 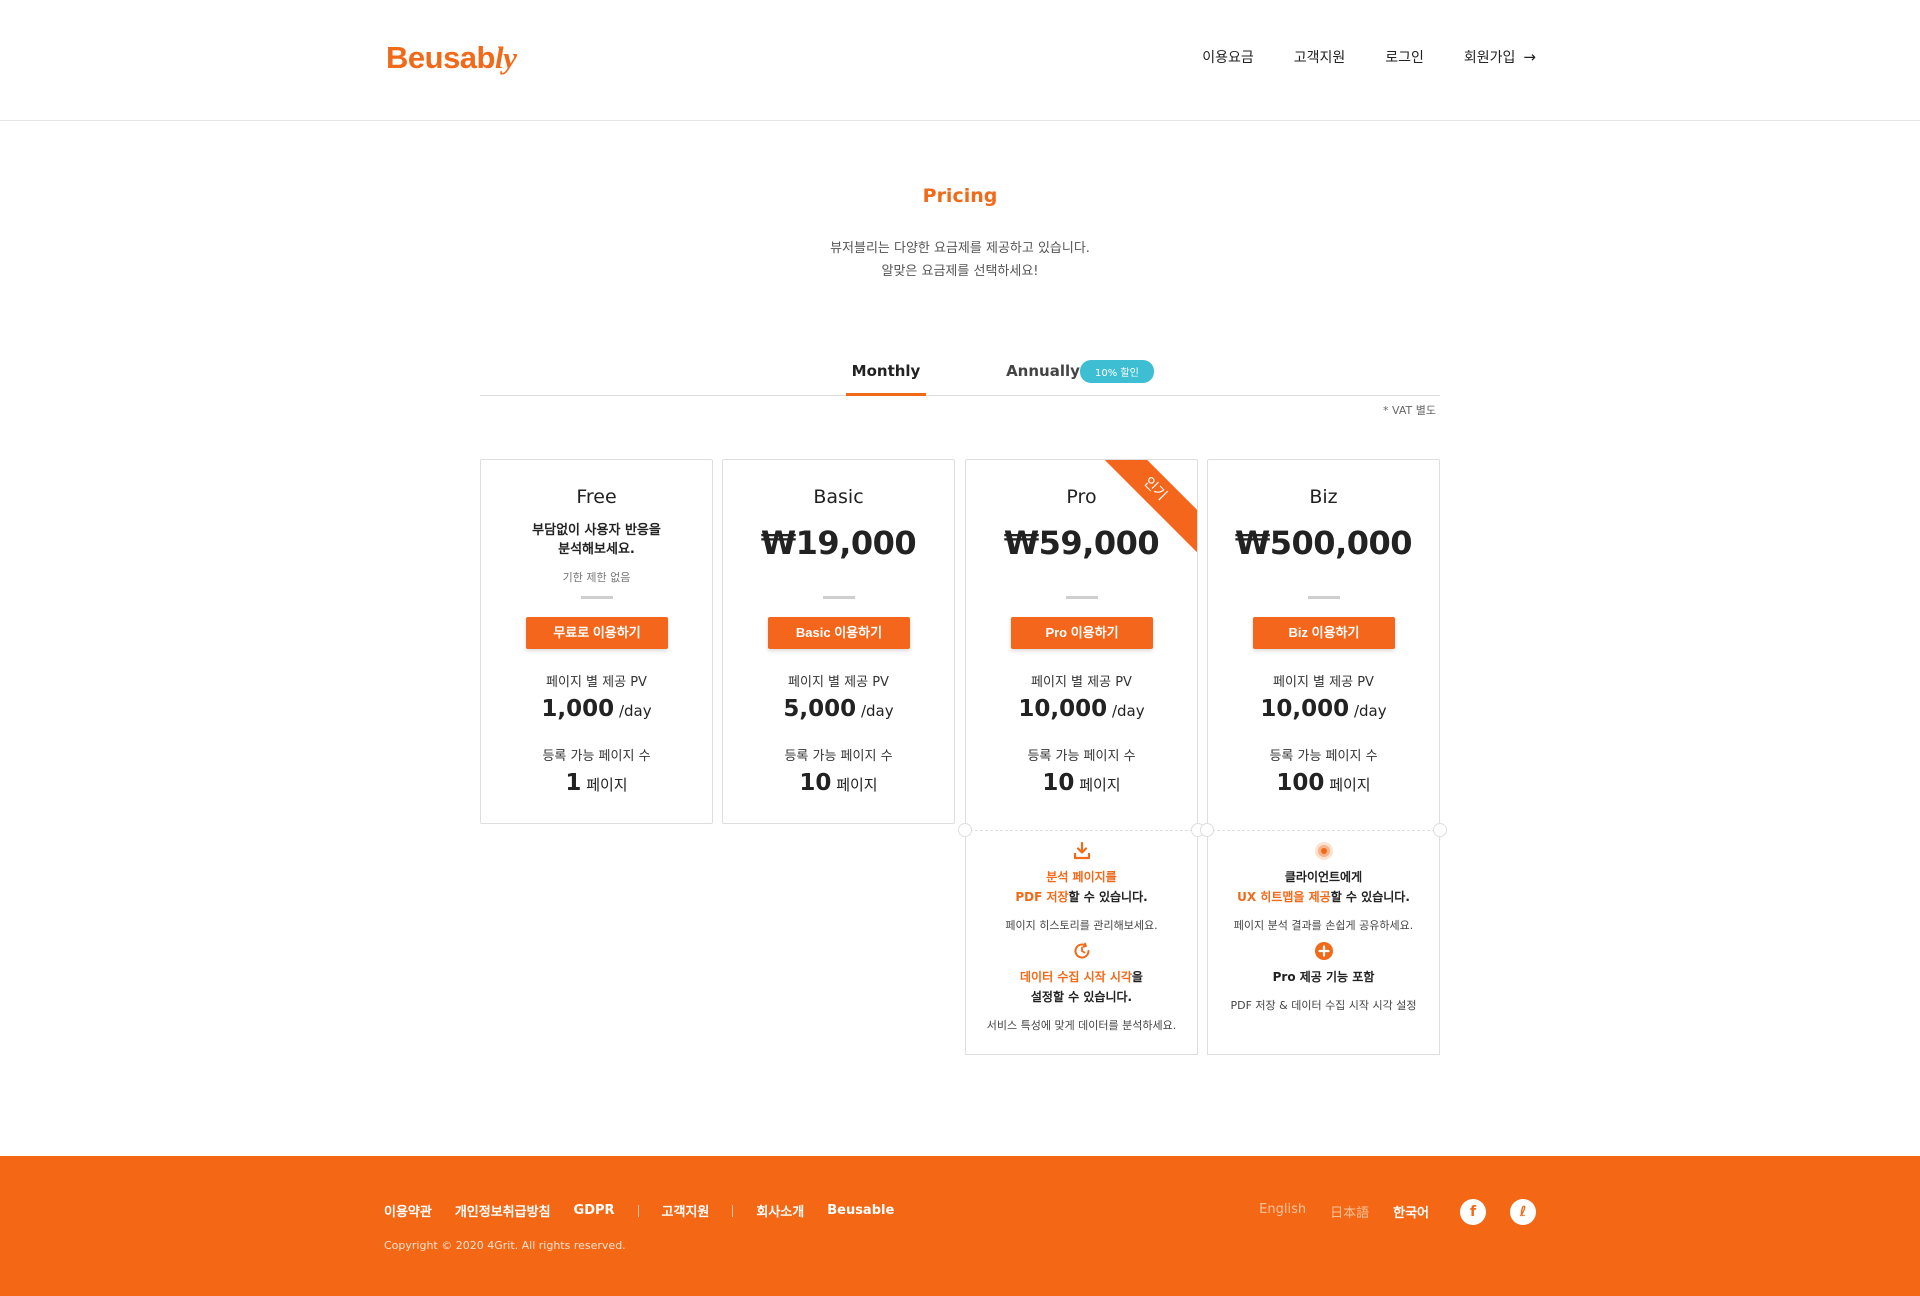 I want to click on footer-link-support: 고객지원, so click(x=686, y=1210).